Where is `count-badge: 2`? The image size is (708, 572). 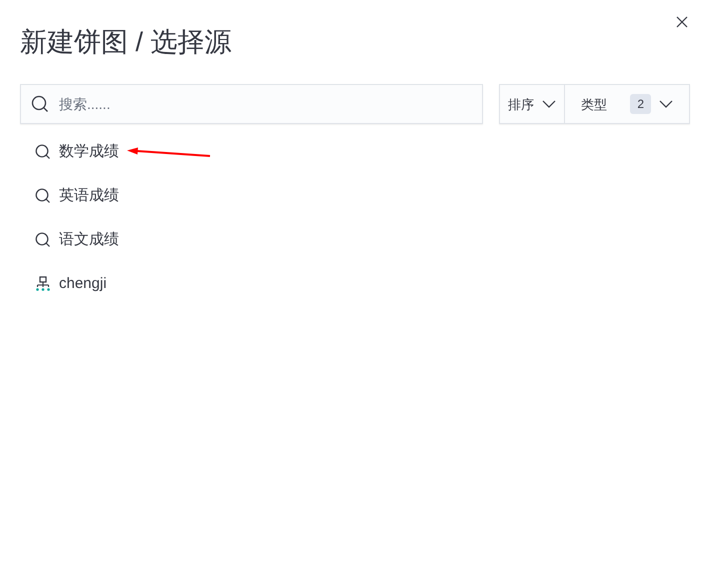
count-badge: 2 is located at coordinates (640, 104).